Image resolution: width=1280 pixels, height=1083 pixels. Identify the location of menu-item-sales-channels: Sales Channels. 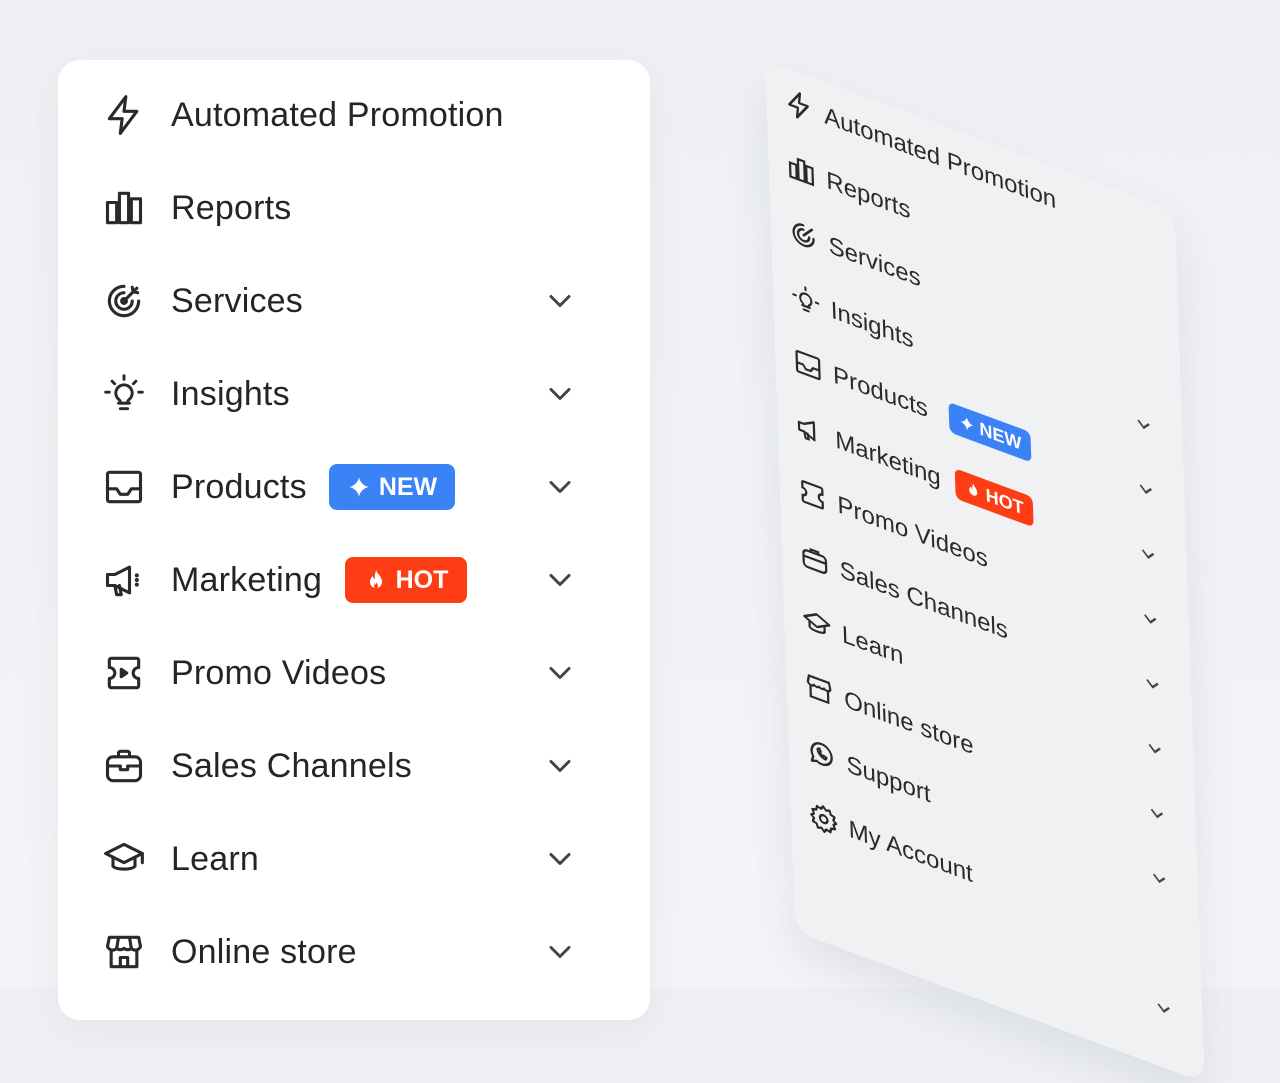
(354, 766).